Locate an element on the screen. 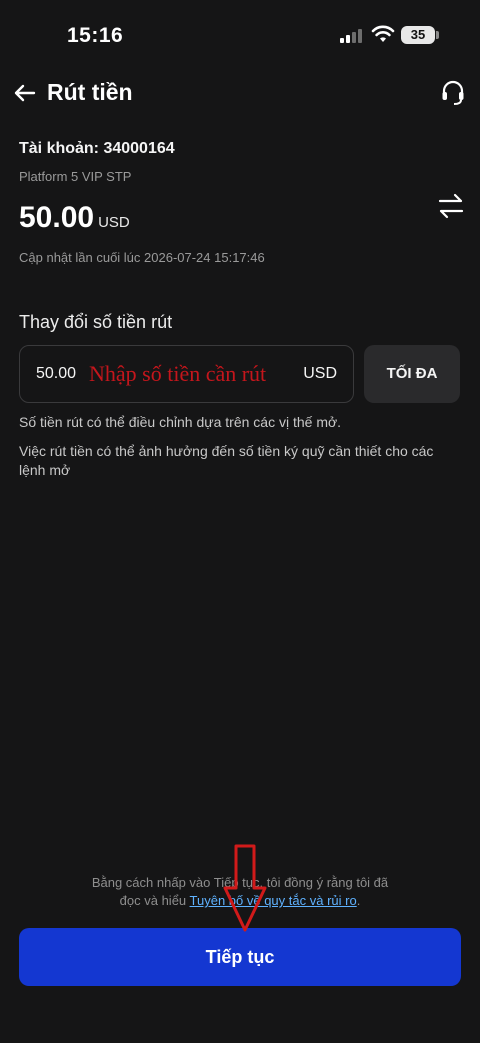 Image resolution: width=480 pixels, height=1043 pixels. wifi-icon is located at coordinates (383, 33).